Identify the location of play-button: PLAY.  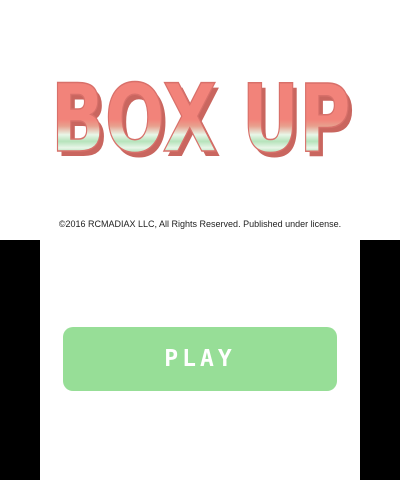
(200, 359).